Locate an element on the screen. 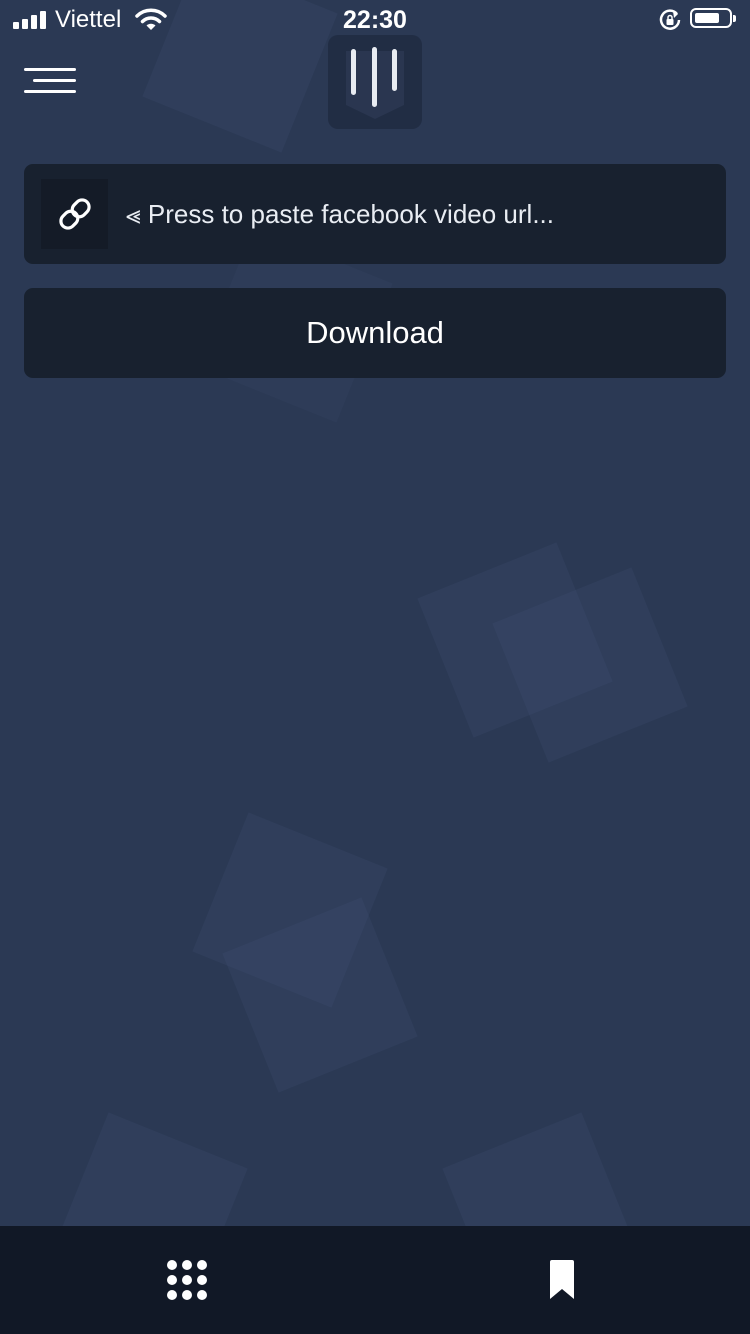  link-icon is located at coordinates (75, 214).